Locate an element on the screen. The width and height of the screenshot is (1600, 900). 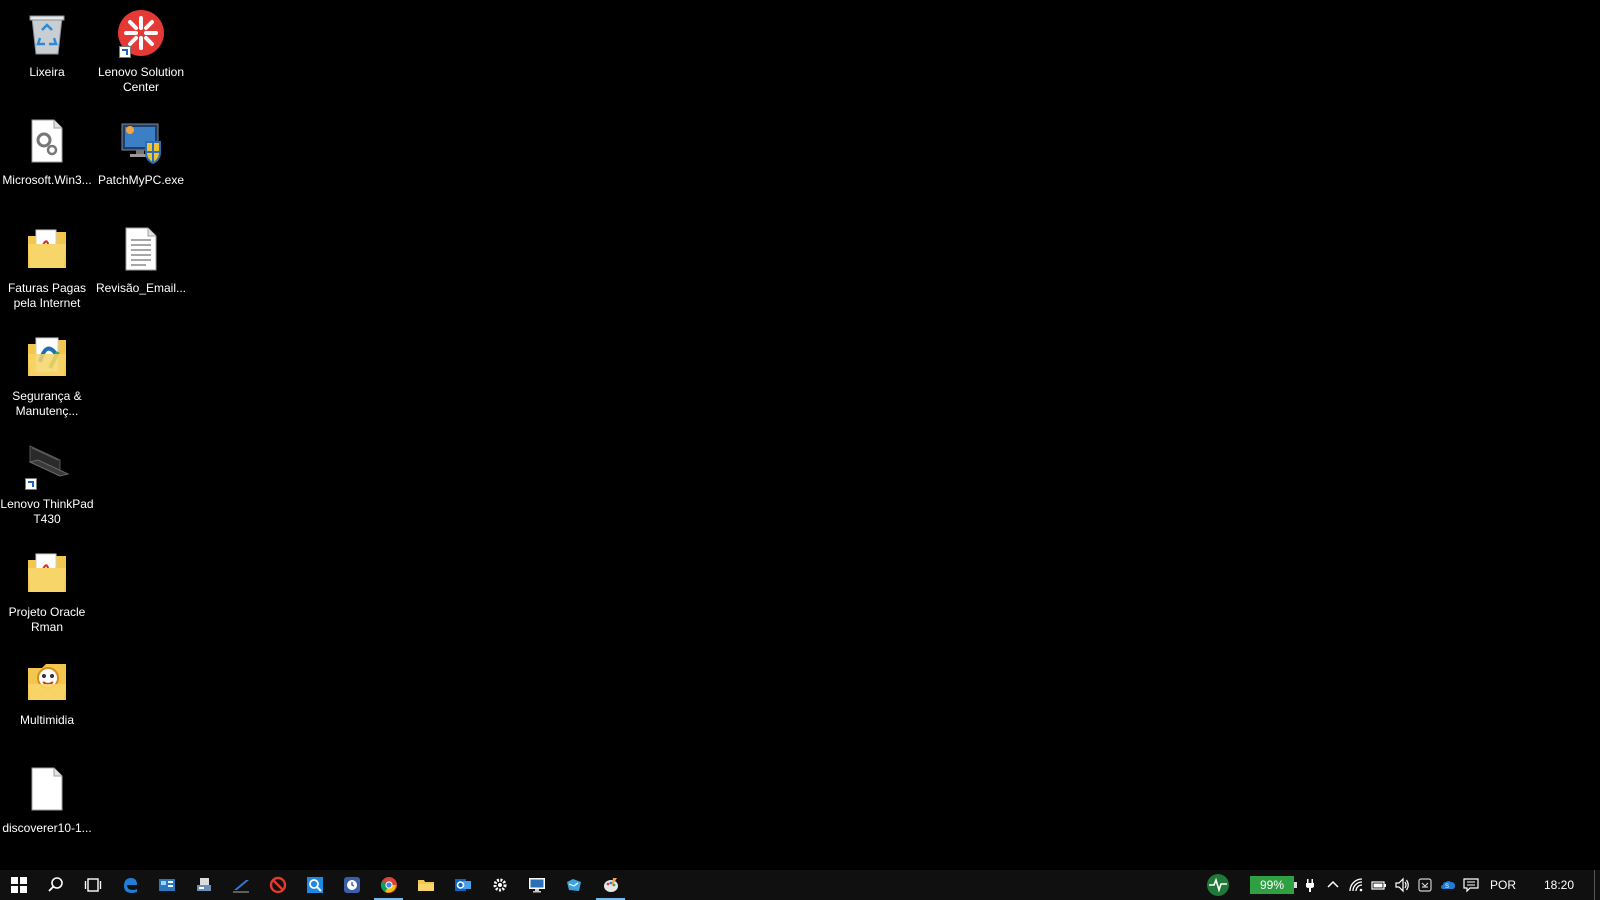
desktop-icon-faturas: Faturas Pagas pela Internet is located at coordinates (47, 270).